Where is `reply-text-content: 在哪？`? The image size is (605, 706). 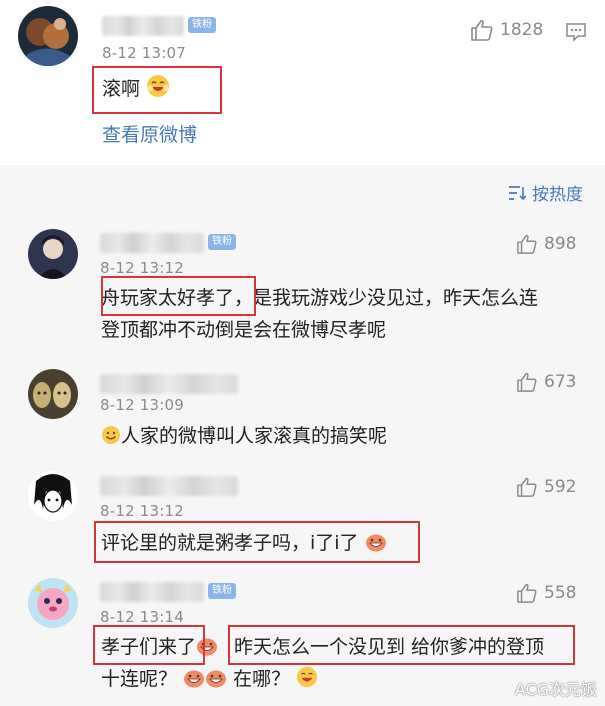
reply-text-content: 在哪？ is located at coordinates (262, 679).